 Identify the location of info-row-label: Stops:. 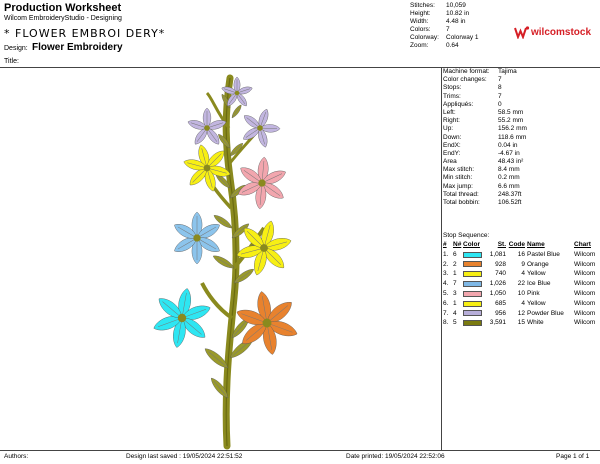
(452, 88).